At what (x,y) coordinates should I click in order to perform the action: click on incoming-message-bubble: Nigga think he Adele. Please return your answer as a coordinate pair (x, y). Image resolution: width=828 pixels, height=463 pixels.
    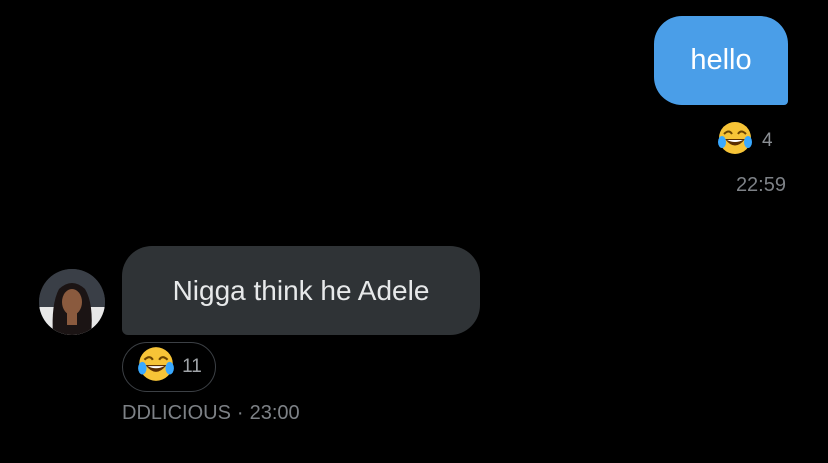
    Looking at the image, I should click on (301, 290).